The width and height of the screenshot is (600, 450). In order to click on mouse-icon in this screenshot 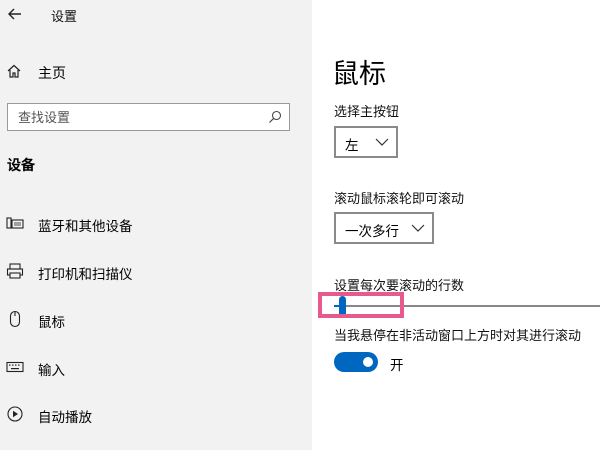, I will do `click(15, 319)`.